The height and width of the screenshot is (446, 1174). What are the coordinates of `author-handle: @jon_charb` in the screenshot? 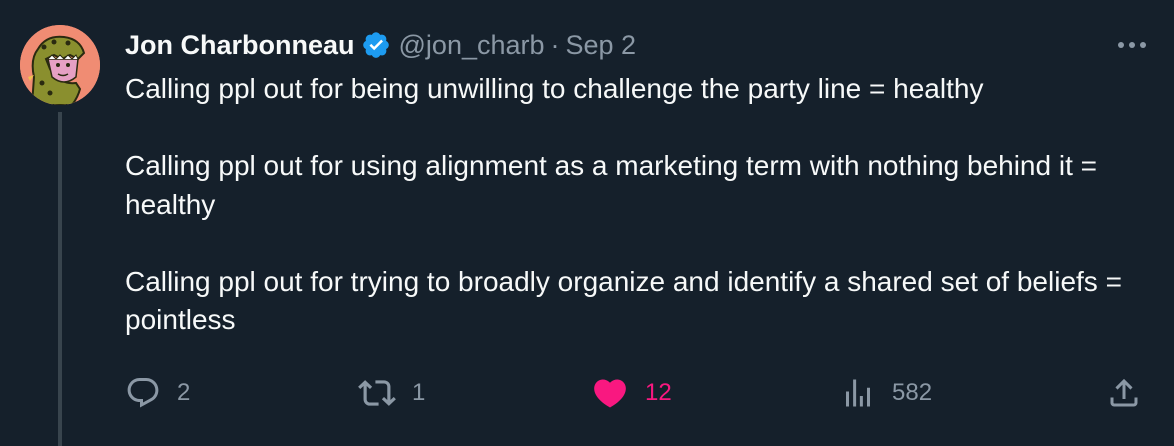 It's located at (472, 45).